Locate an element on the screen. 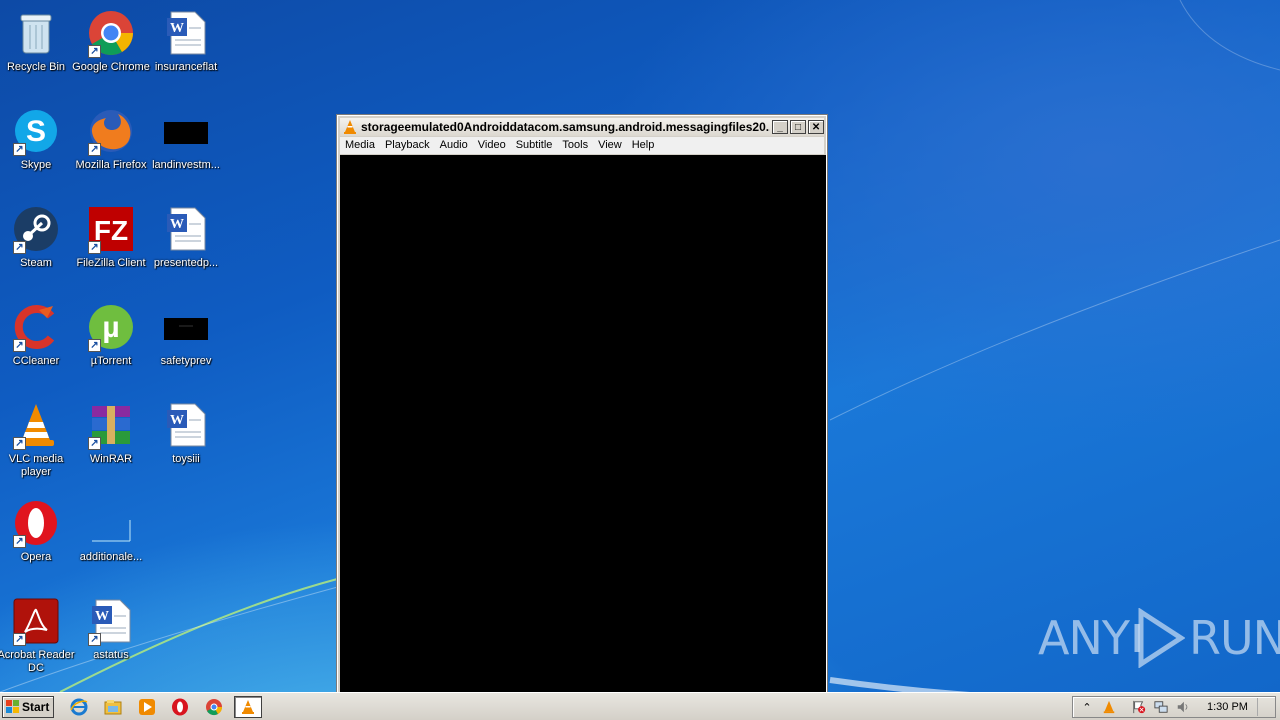  desktop-icon-label: Acrobat Reader DC is located at coordinates (37, 661).